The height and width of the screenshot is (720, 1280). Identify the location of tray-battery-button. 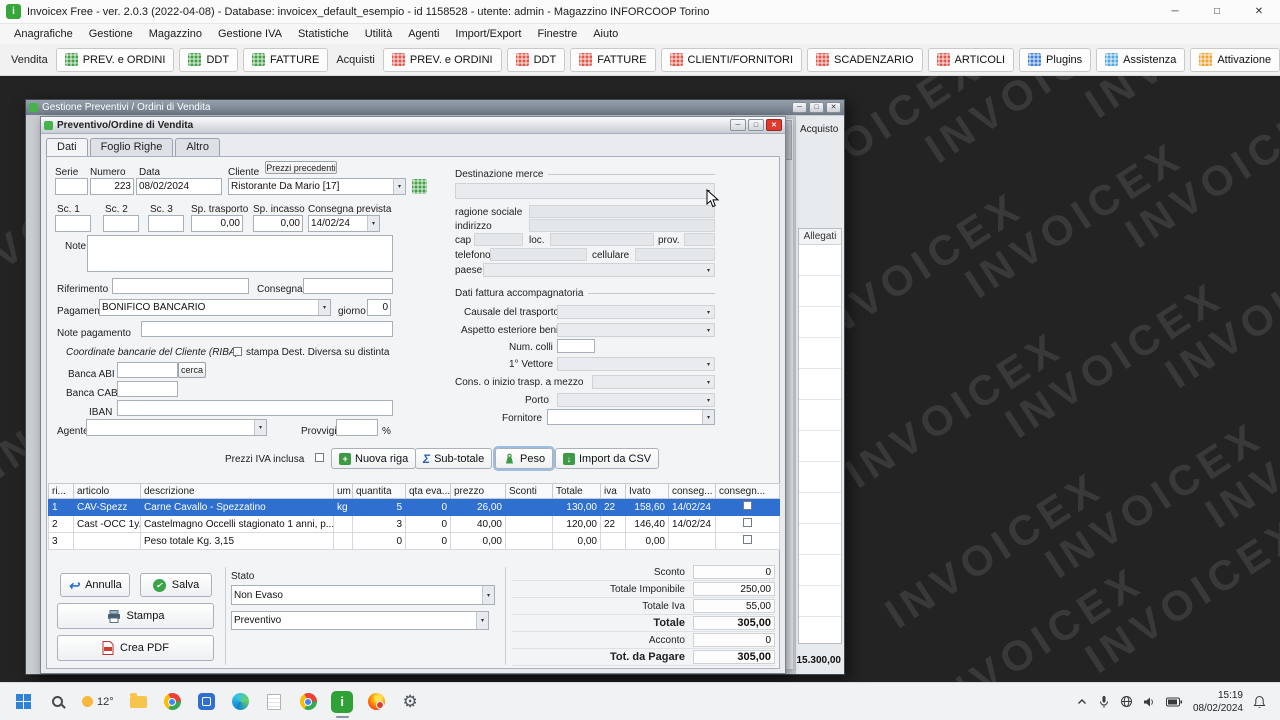
(1174, 702).